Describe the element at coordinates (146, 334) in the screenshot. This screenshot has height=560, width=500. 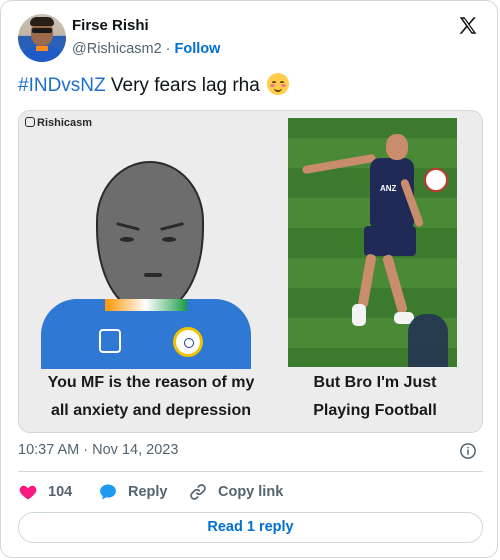
I see `india-jersey` at that location.